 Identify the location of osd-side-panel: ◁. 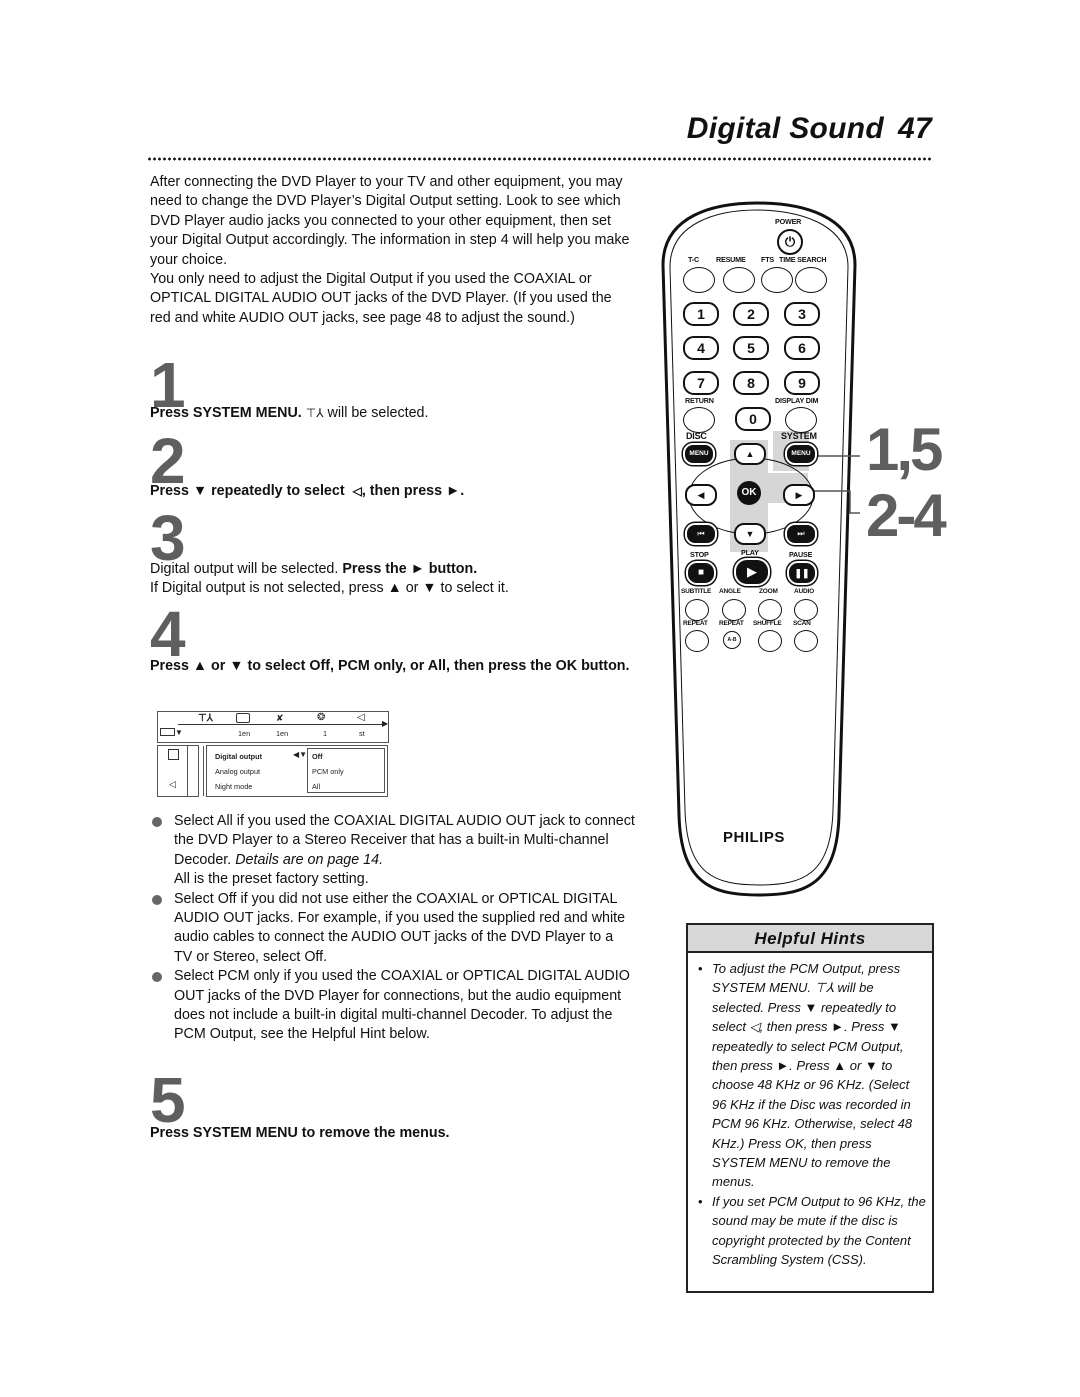
(178, 771).